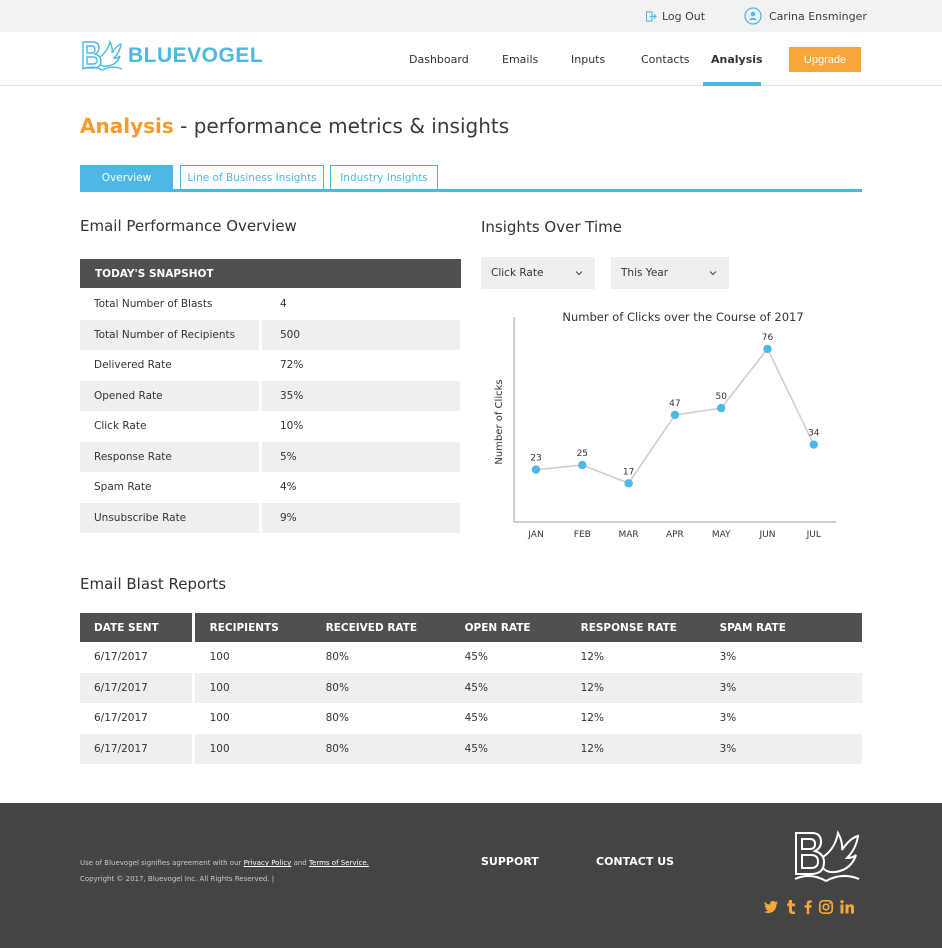 This screenshot has width=942, height=948. What do you see at coordinates (732, 84) in the screenshot?
I see `active-nav-indicator` at bounding box center [732, 84].